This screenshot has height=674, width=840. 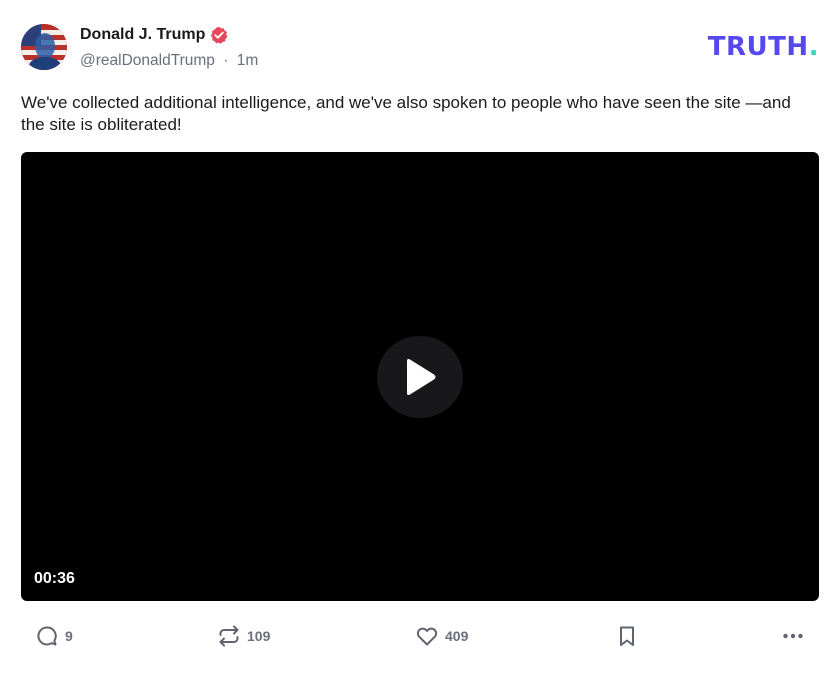 I want to click on play-icon, so click(x=420, y=377).